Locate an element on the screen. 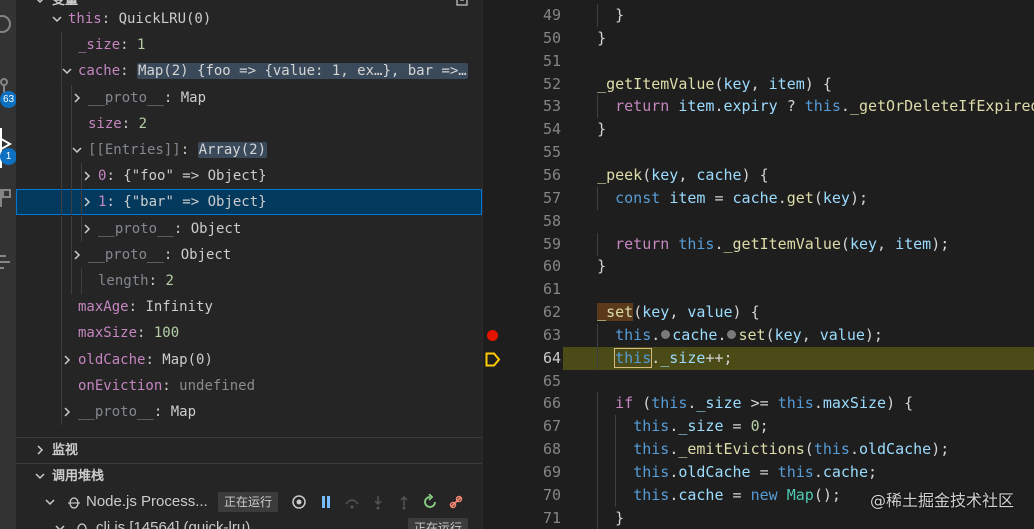  variable-value: Map is located at coordinates (193, 97).